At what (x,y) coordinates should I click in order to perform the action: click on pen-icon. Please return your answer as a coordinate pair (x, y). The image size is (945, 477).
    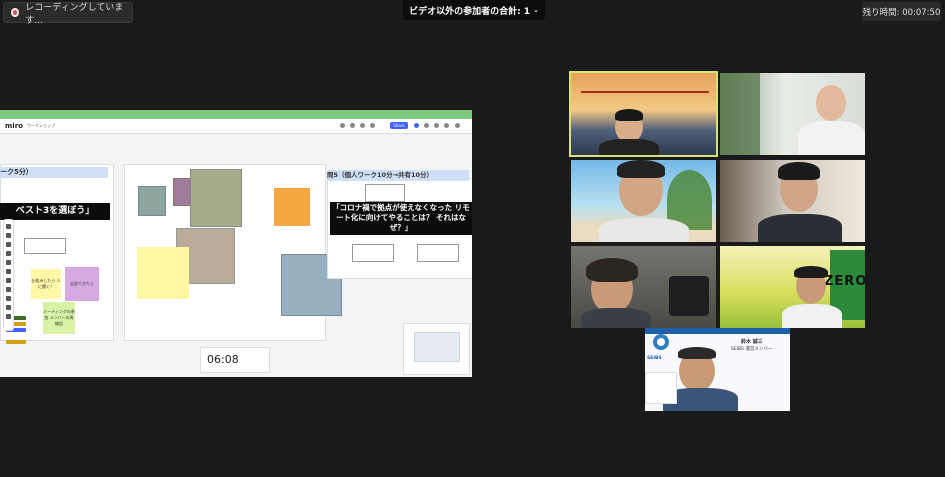
    Looking at the image, I should click on (8, 280).